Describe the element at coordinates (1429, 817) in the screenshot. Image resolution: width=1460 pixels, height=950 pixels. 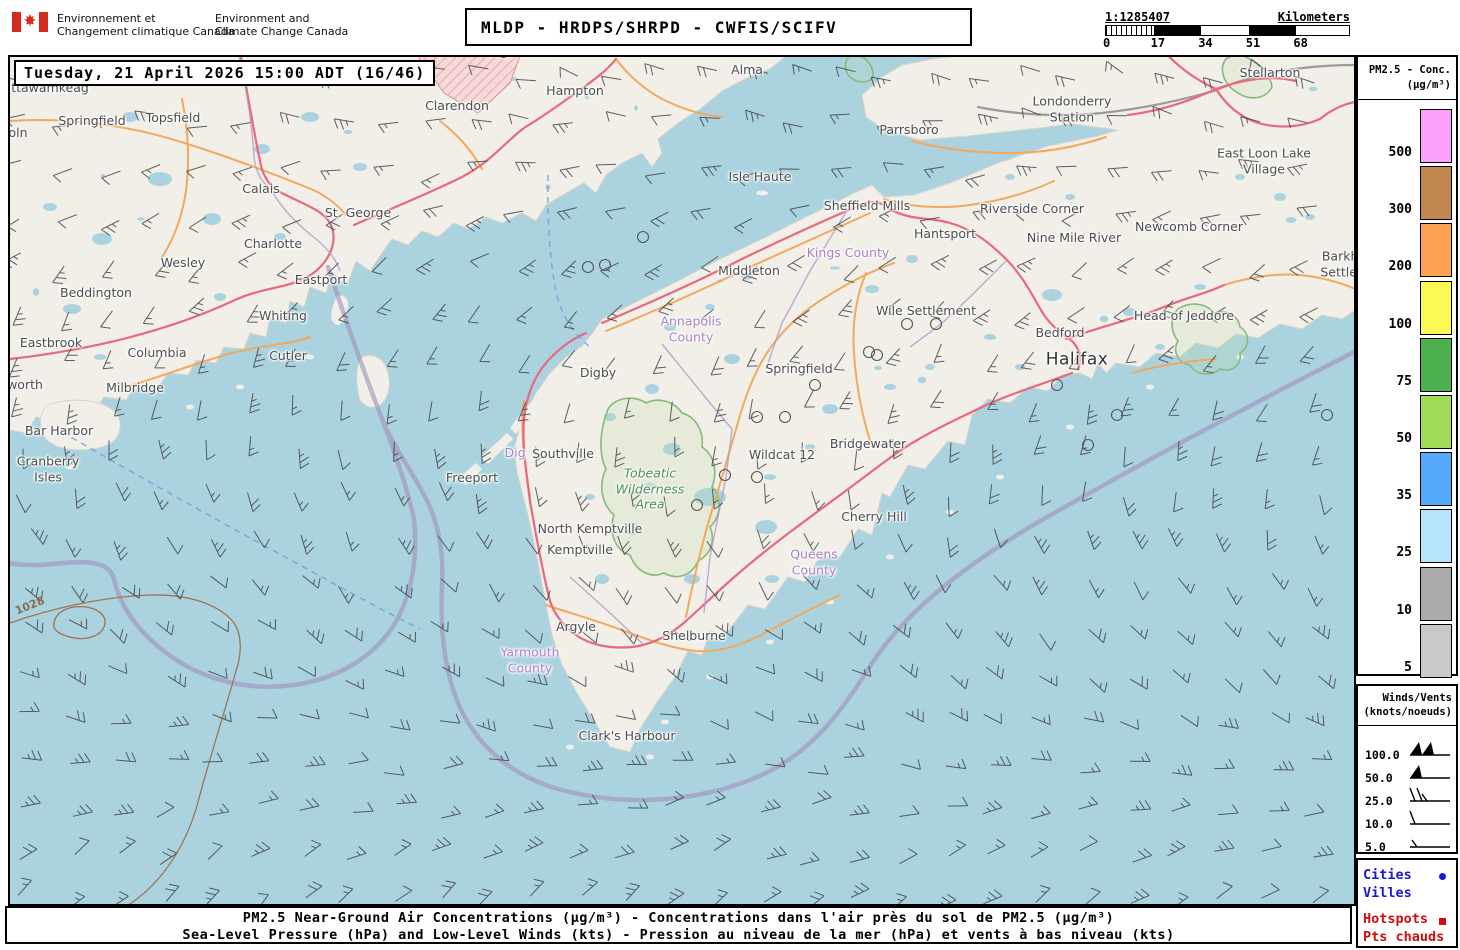
I see `wind-barb-glyph` at that location.